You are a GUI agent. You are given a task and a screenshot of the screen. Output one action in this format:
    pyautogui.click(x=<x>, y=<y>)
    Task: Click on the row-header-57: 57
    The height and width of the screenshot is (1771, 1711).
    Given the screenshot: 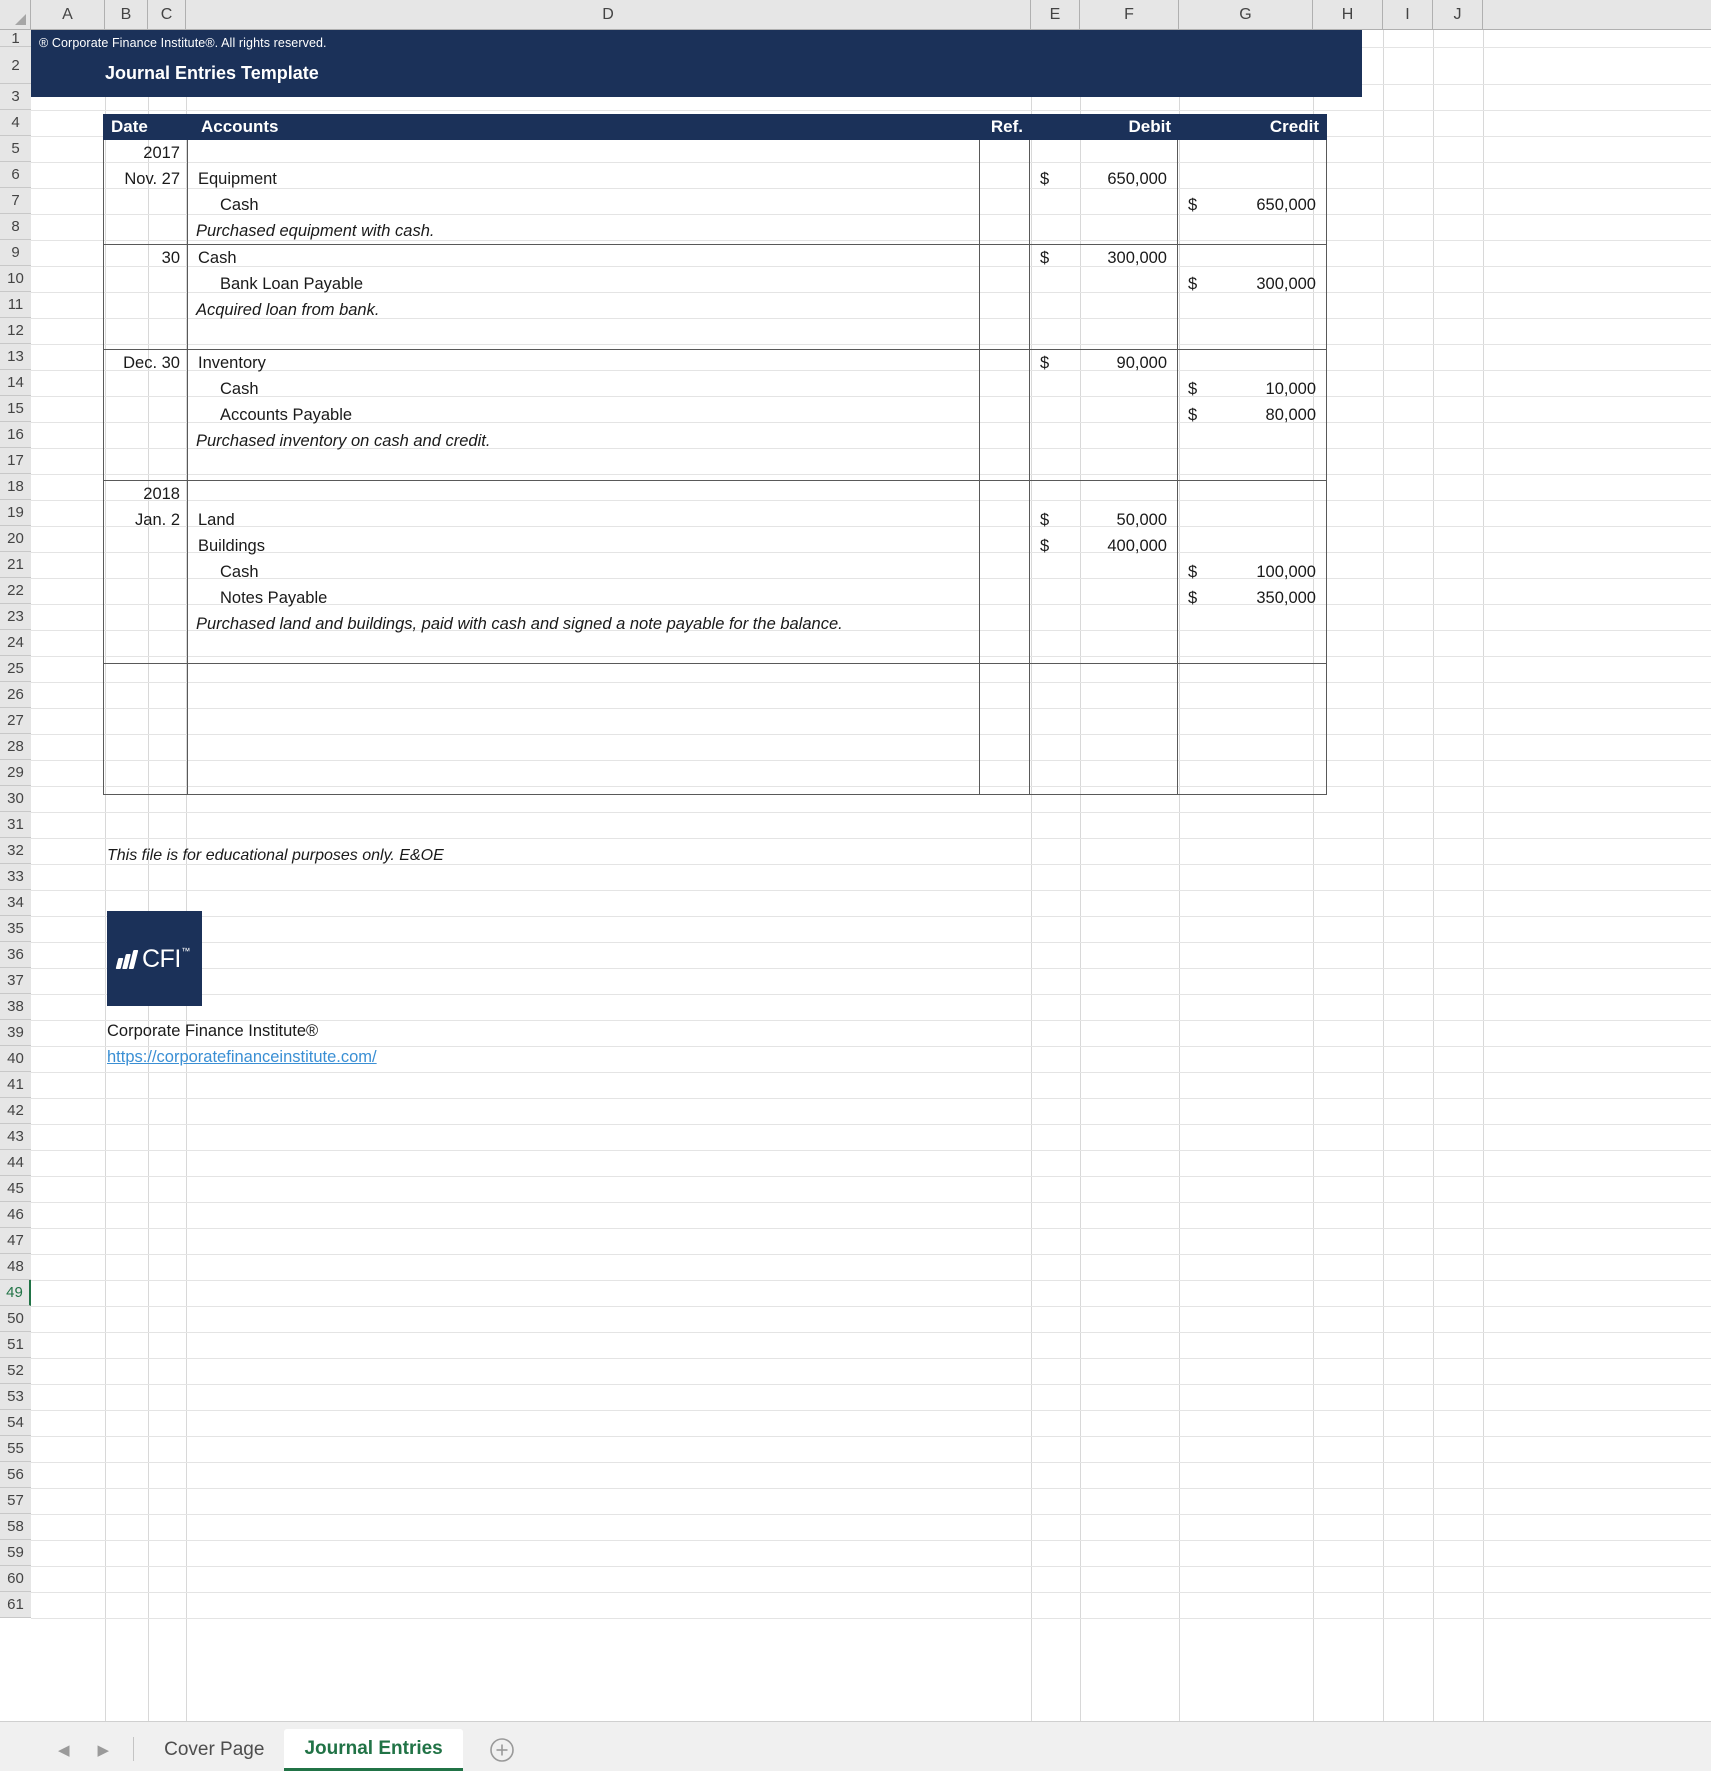 What is the action you would take?
    pyautogui.click(x=15, y=1501)
    